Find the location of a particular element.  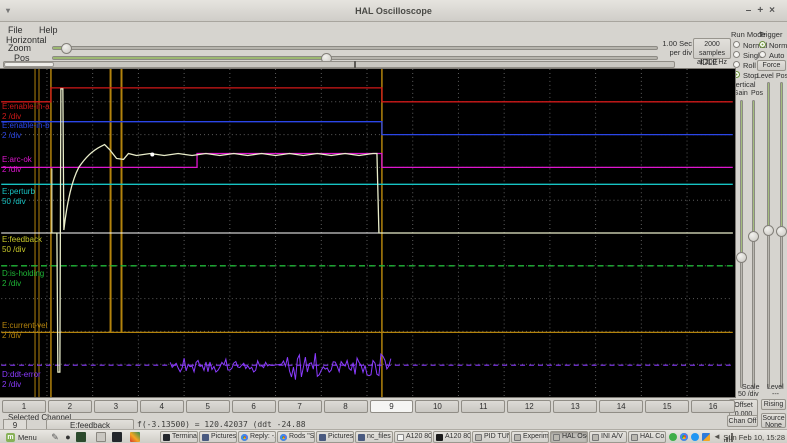

taskbar-clock: Sun Feb 10, 15:28 is located at coordinates (754, 437).